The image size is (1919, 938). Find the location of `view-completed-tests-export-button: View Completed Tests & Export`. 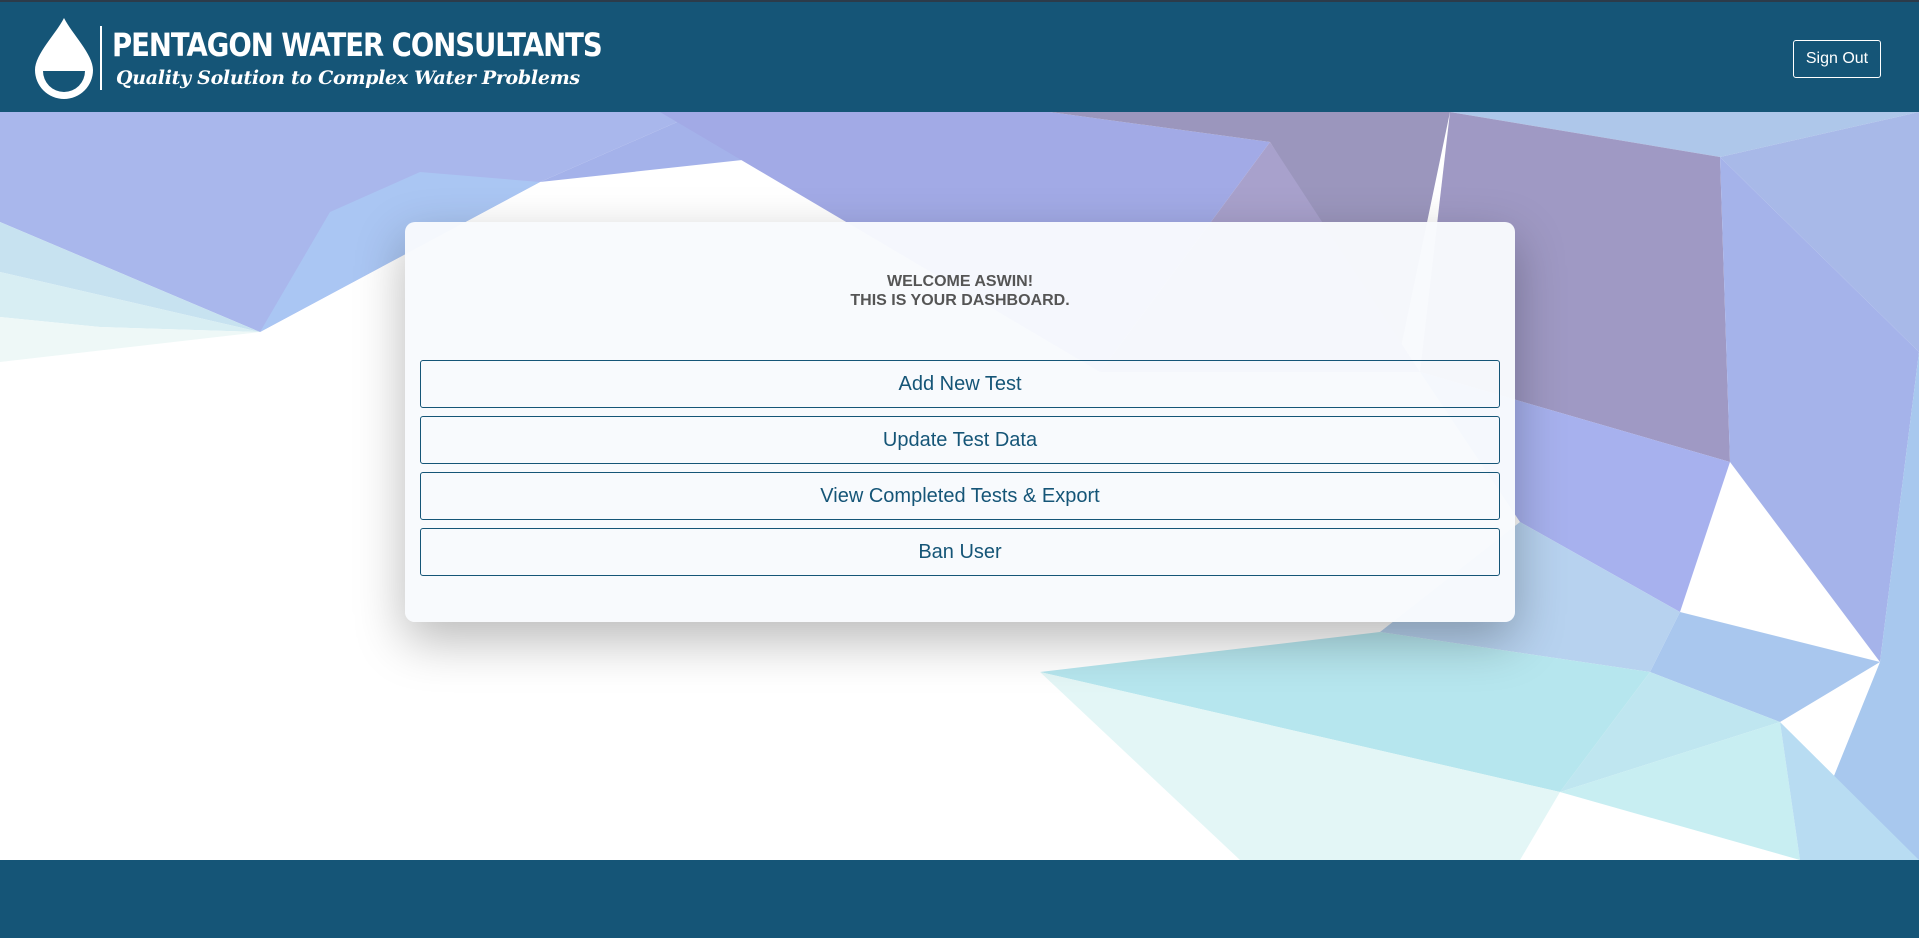

view-completed-tests-export-button: View Completed Tests & Export is located at coordinates (960, 496).